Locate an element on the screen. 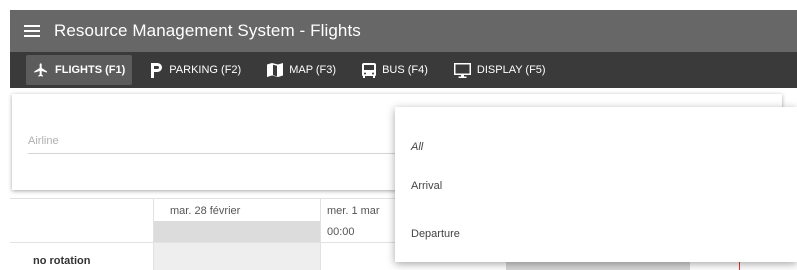  dropdown-option-departure: Departure is located at coordinates (596, 234).